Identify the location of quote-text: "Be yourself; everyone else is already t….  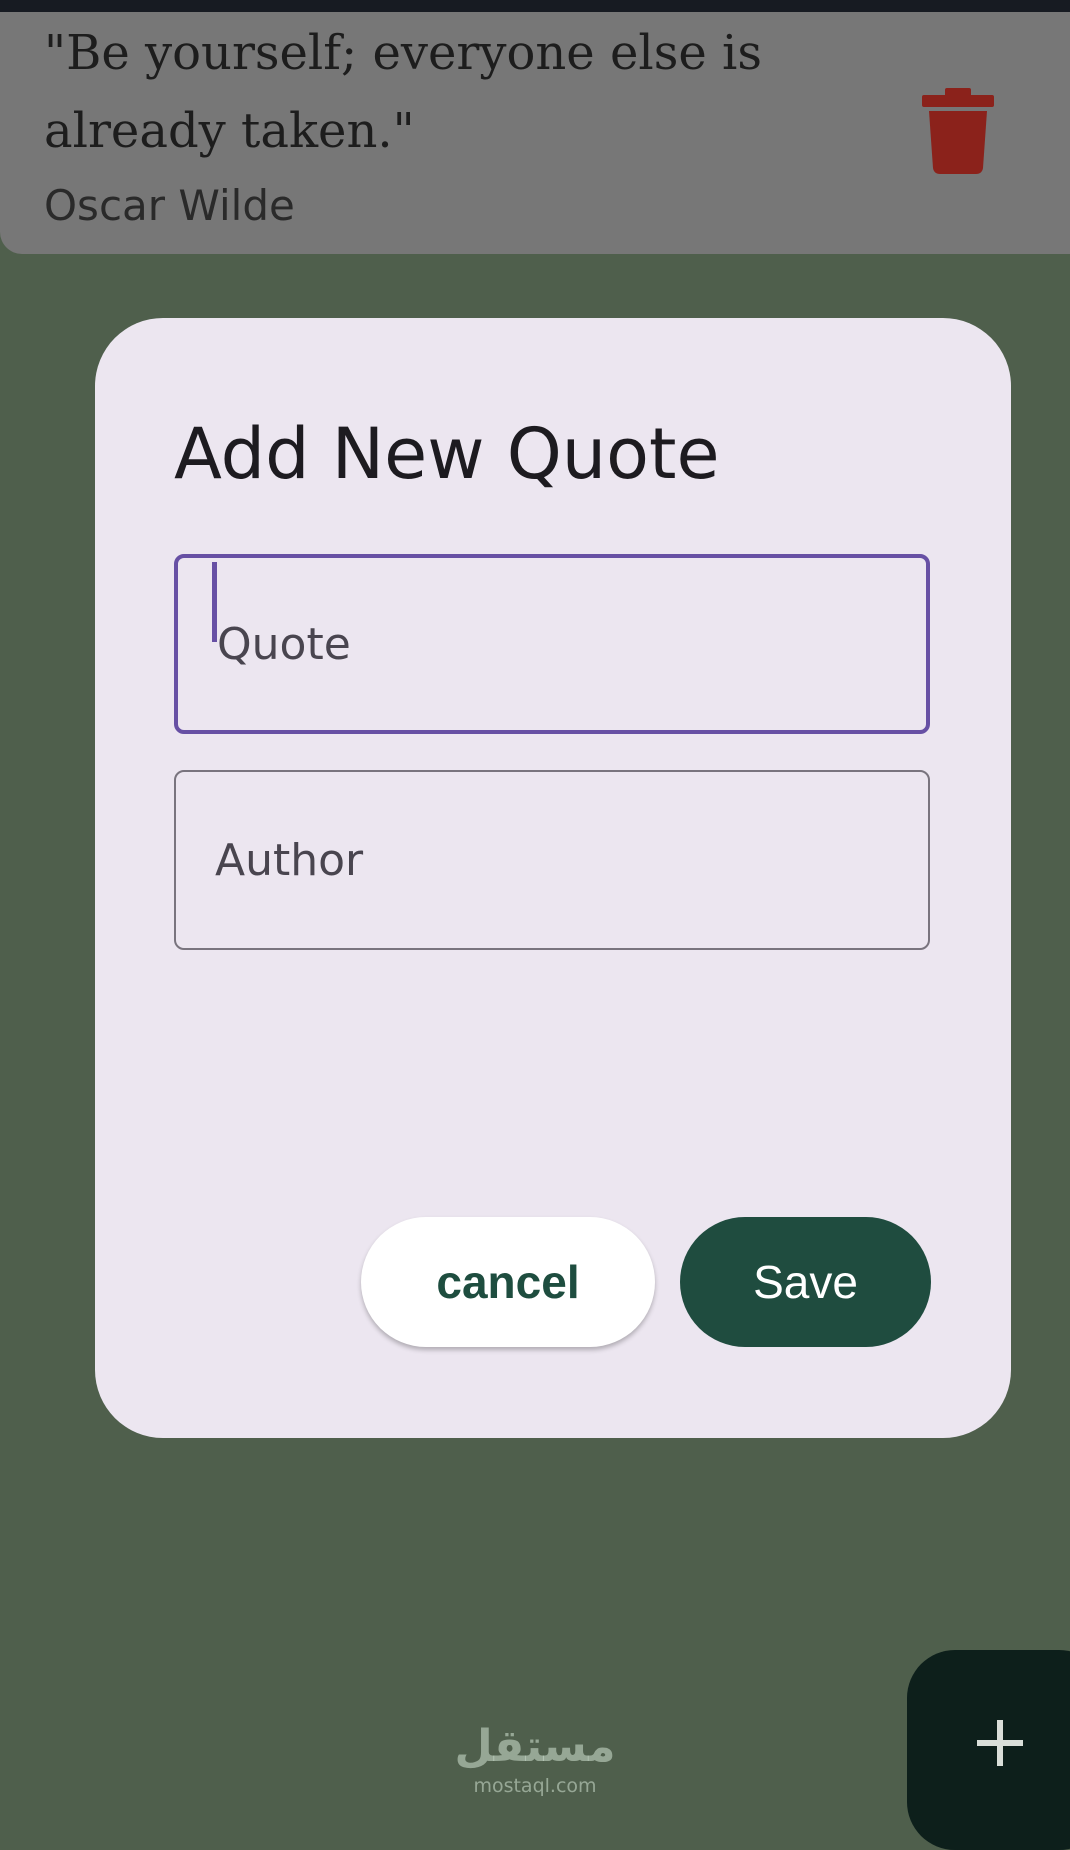
(403, 92).